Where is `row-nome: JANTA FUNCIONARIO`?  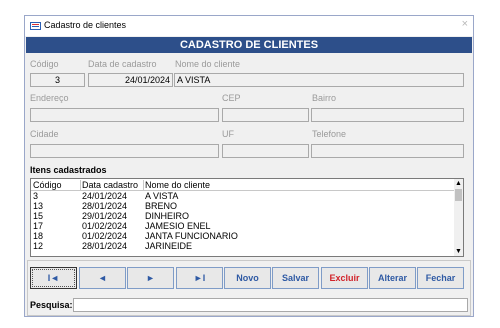
row-nome: JANTA FUNCIONARIO is located at coordinates (191, 236).